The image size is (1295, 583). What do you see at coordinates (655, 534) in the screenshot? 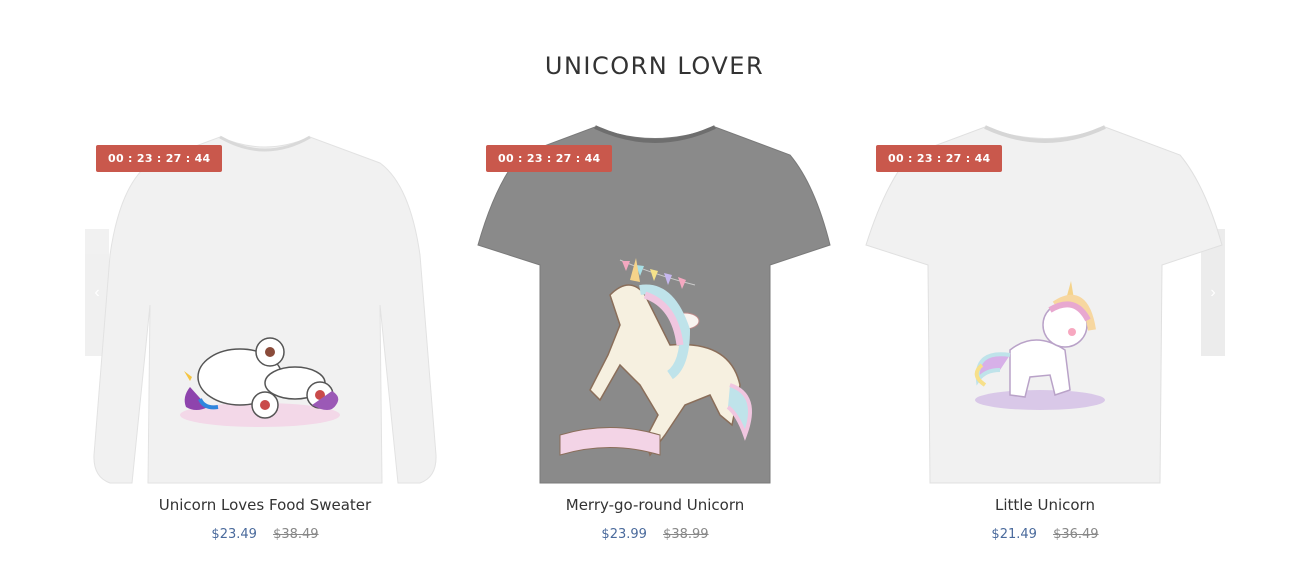
I see `price-row: $23.99 $38.99` at bounding box center [655, 534].